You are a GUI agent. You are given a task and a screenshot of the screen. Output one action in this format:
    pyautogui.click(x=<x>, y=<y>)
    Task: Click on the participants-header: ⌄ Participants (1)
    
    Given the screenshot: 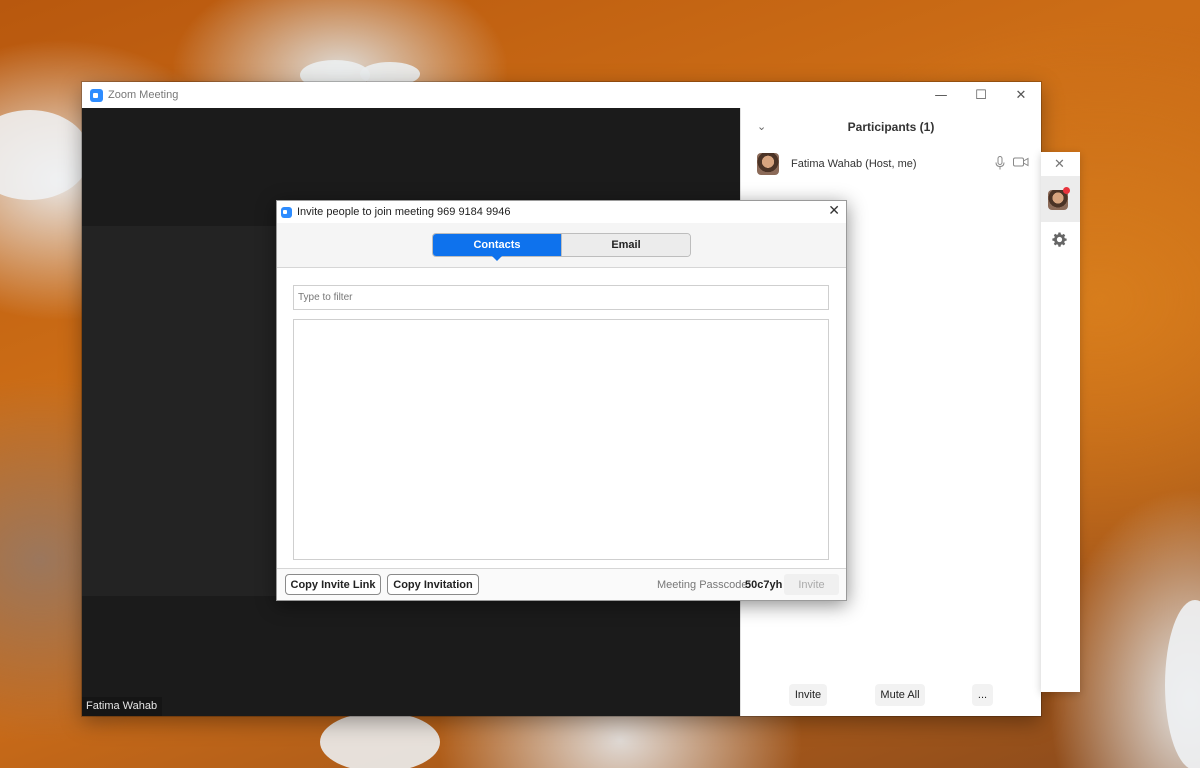 What is the action you would take?
    pyautogui.click(x=891, y=127)
    